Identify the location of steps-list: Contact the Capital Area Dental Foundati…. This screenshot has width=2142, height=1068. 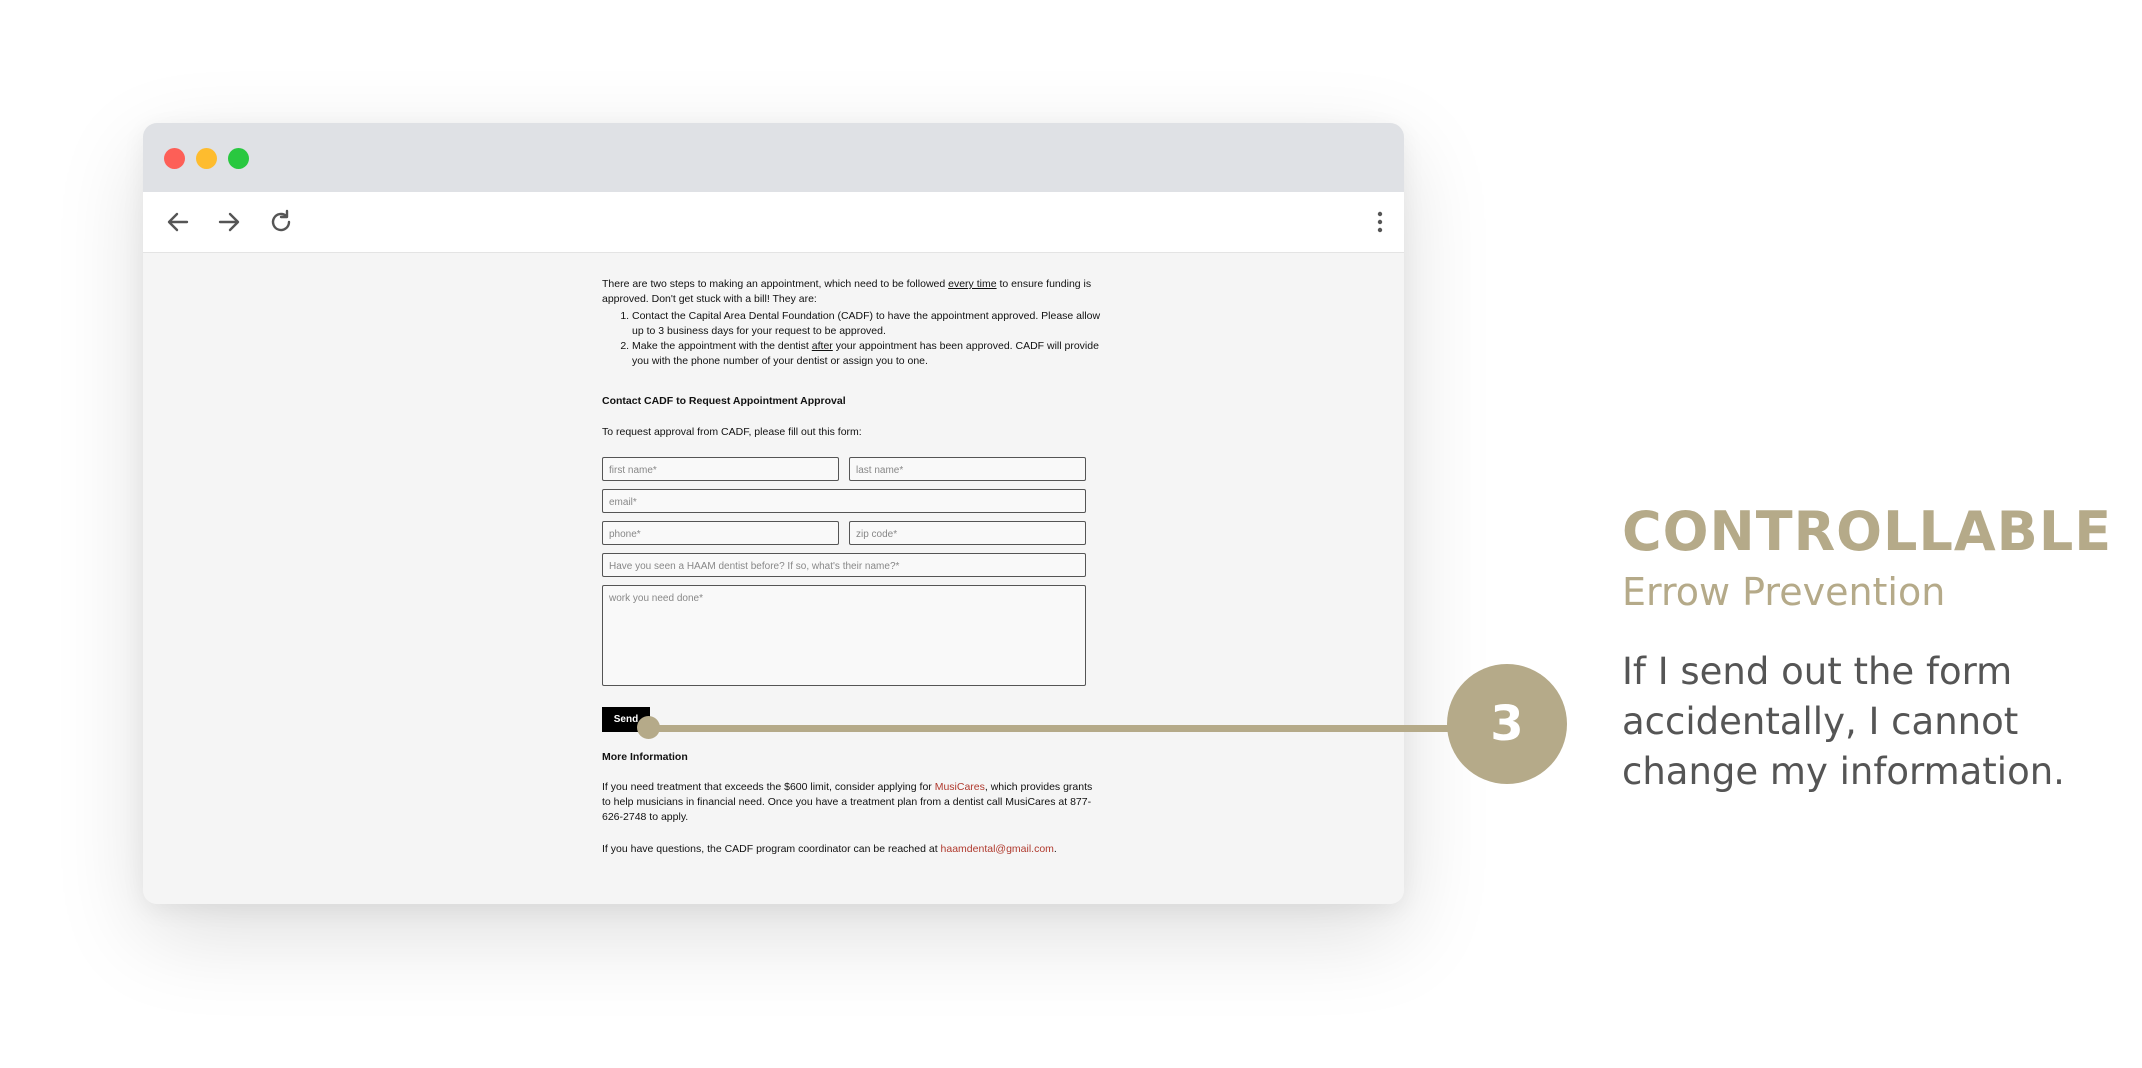
(852, 339).